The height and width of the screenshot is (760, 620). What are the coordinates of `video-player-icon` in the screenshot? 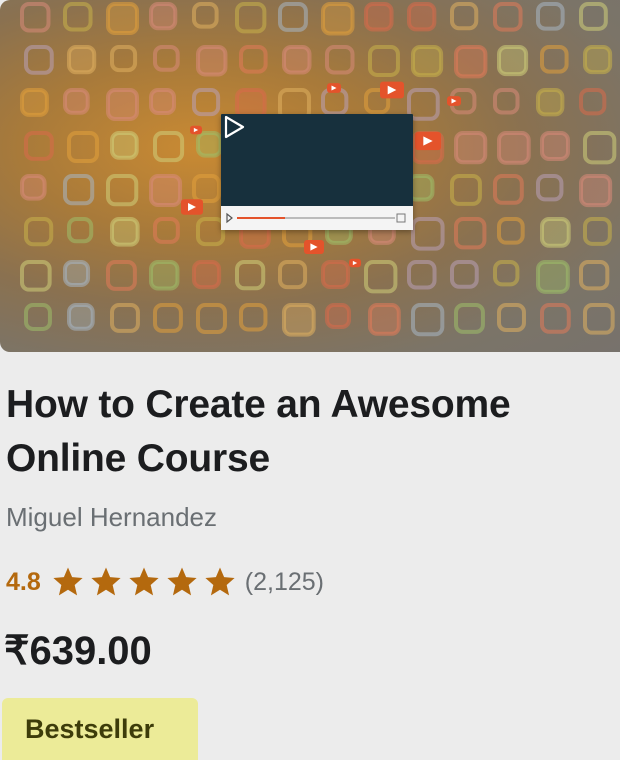 It's located at (317, 172).